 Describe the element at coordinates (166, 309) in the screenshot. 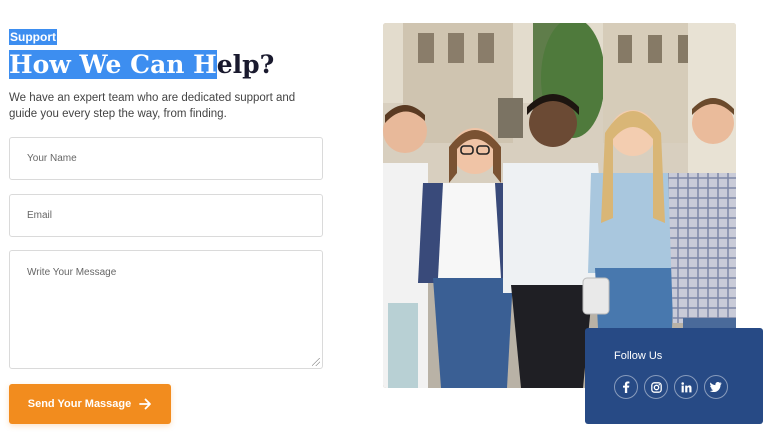

I see `message-textarea: Write Your Message` at that location.